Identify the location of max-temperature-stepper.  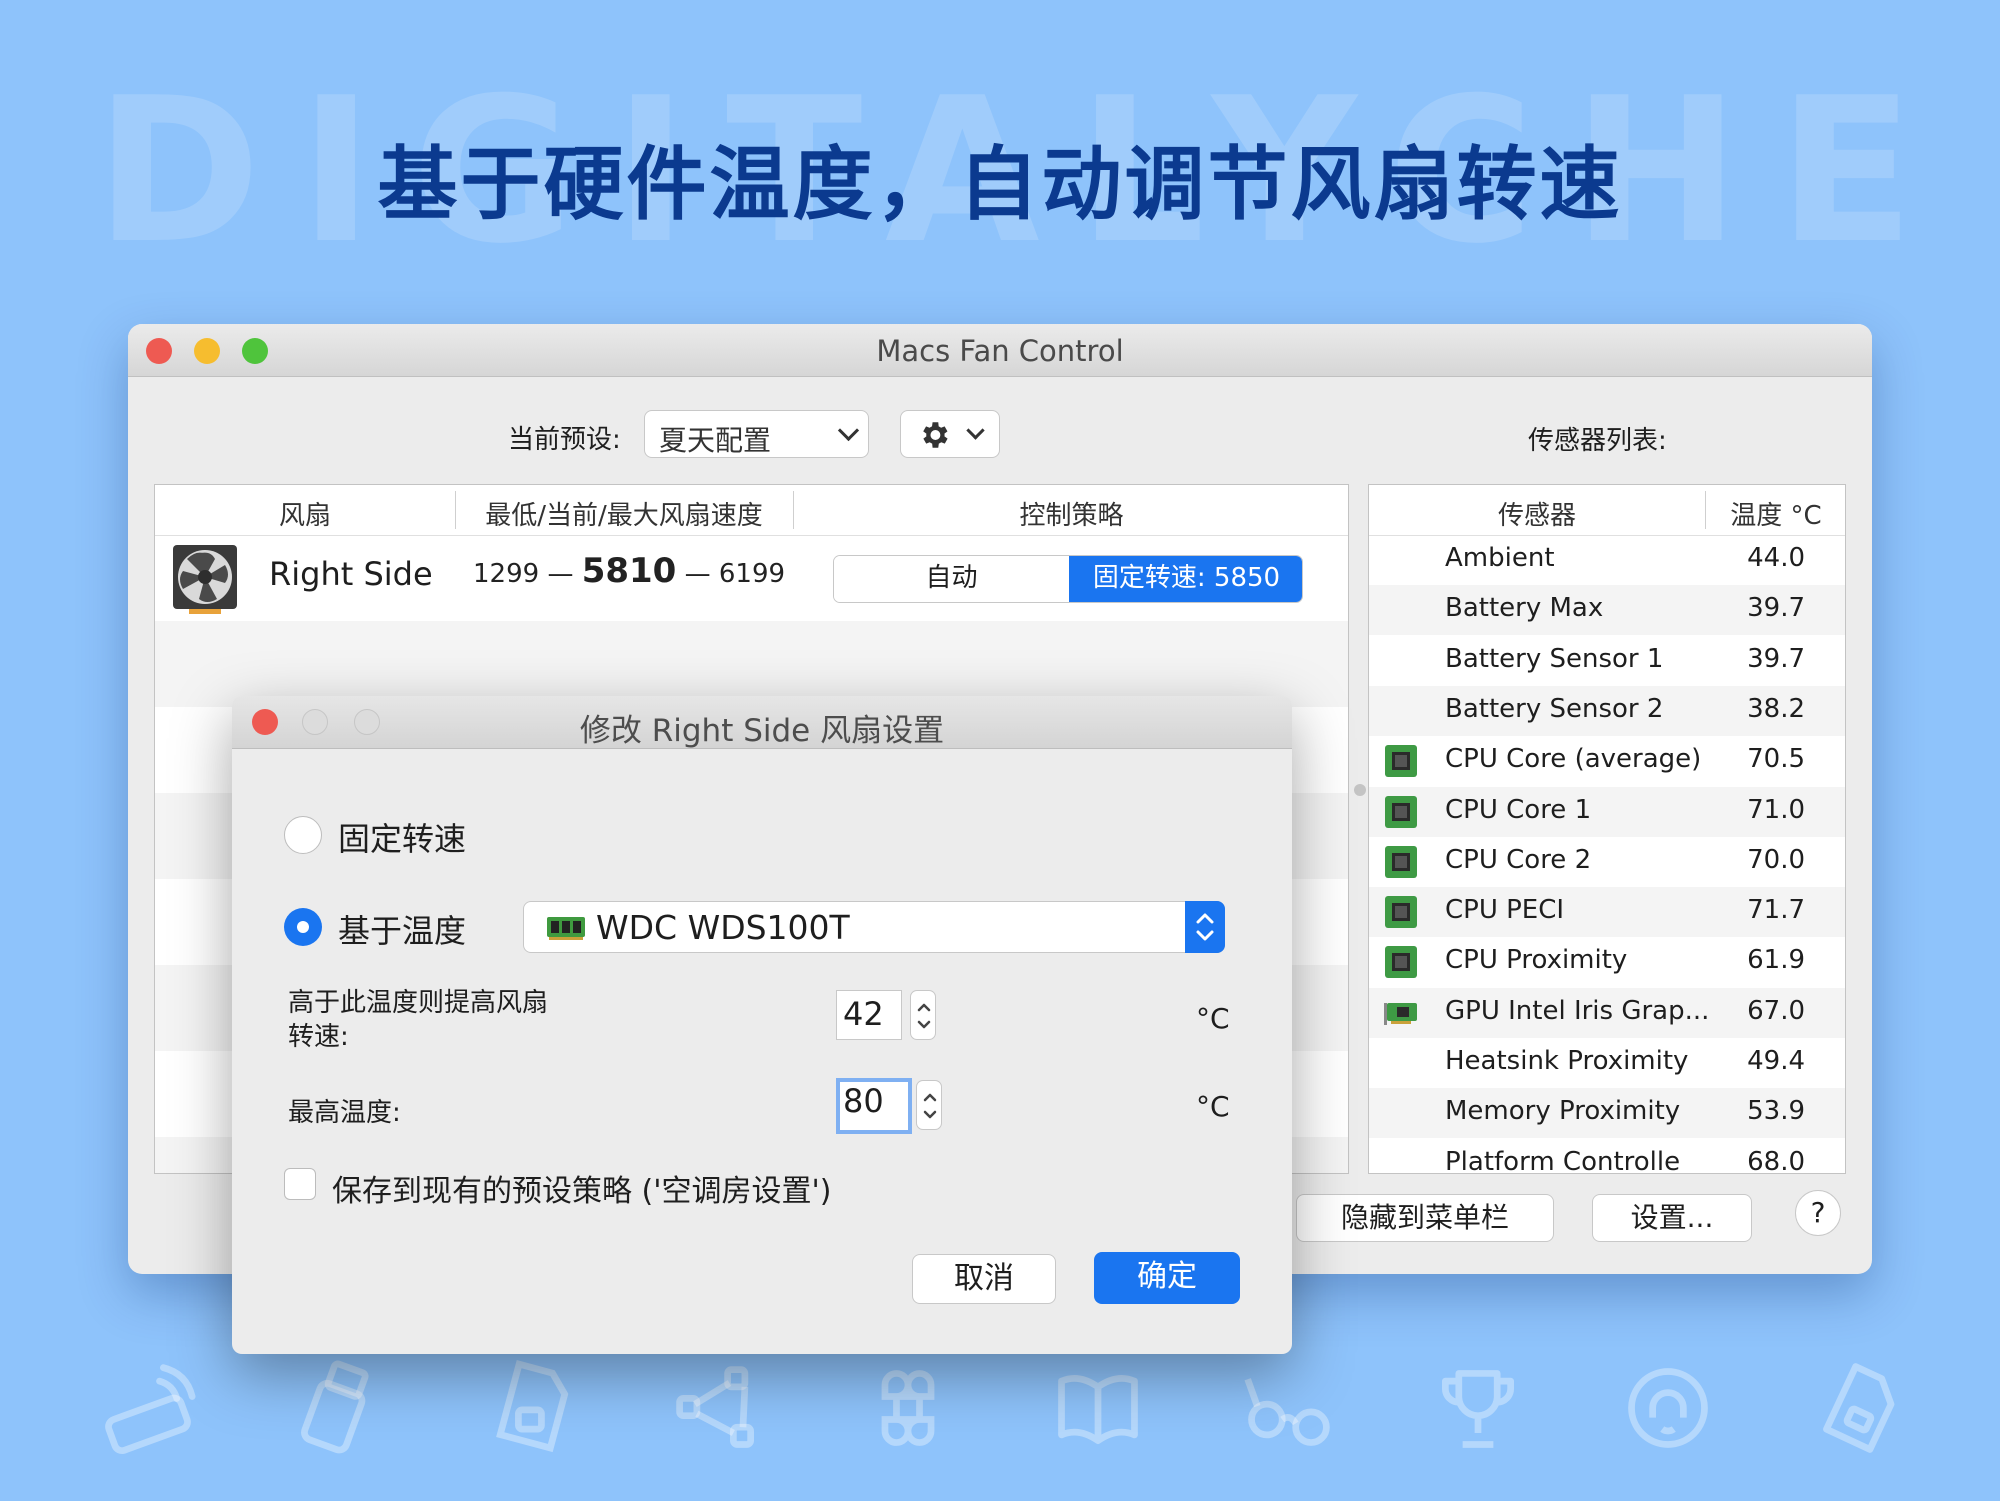
(929, 1105).